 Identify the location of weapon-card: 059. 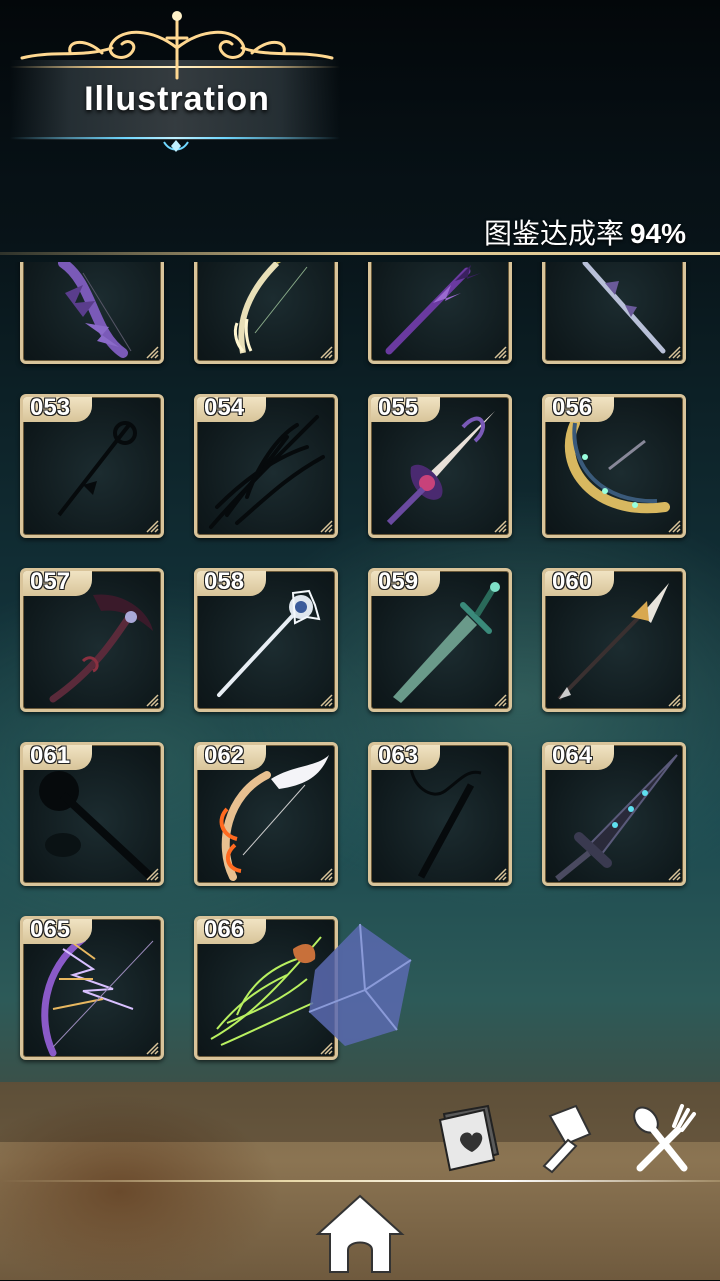
(440, 640).